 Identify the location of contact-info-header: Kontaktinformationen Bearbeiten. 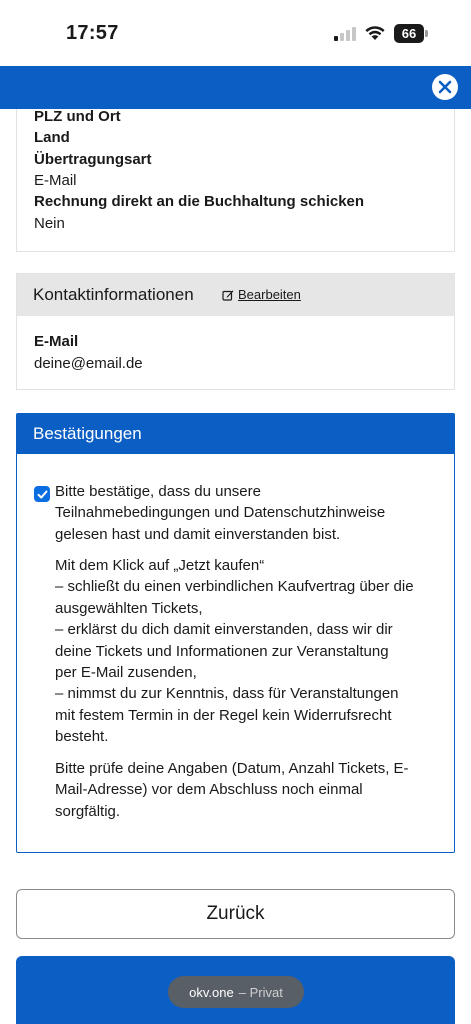
(235, 295).